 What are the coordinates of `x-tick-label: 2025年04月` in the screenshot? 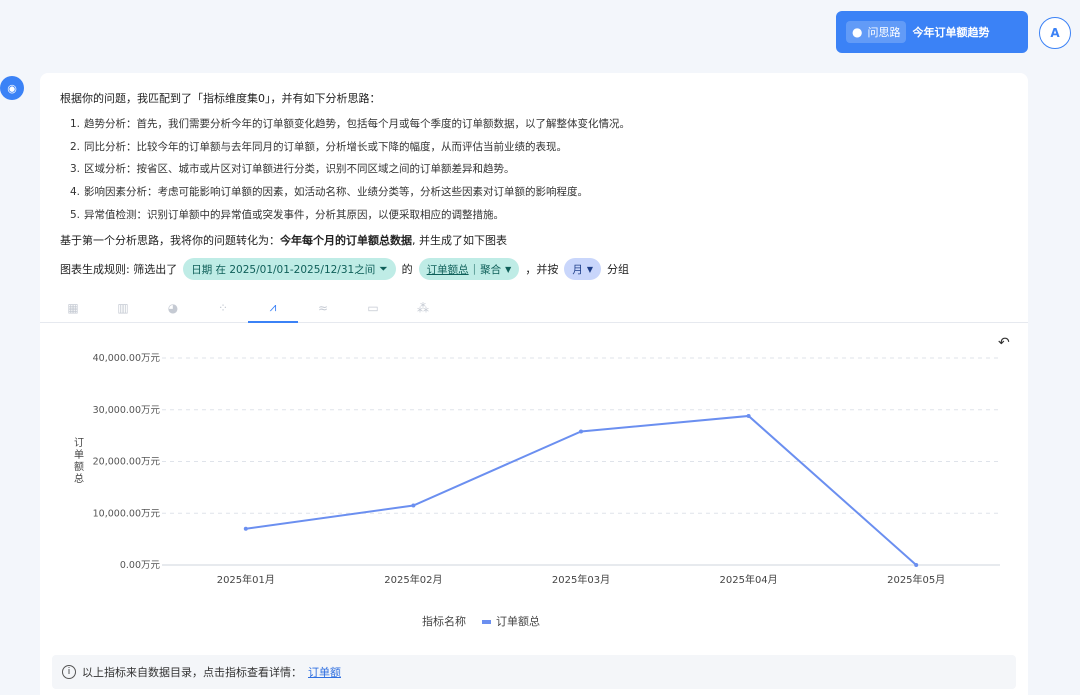 It's located at (749, 579).